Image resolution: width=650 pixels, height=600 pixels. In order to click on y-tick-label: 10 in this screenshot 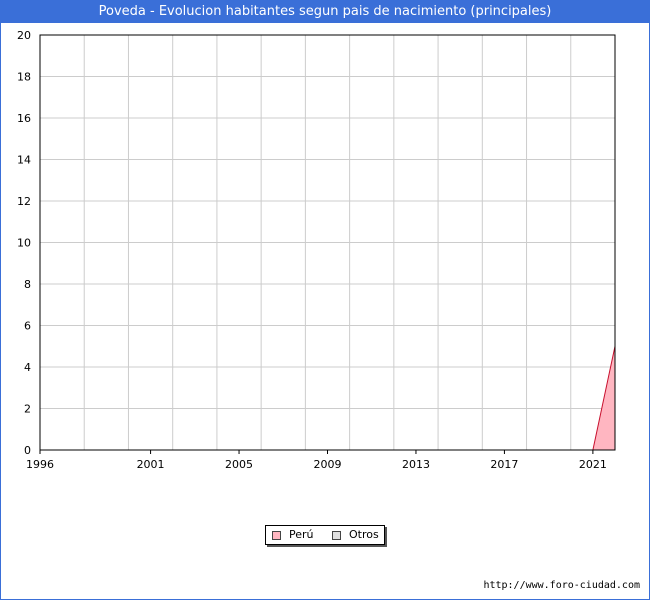, I will do `click(24, 243)`.